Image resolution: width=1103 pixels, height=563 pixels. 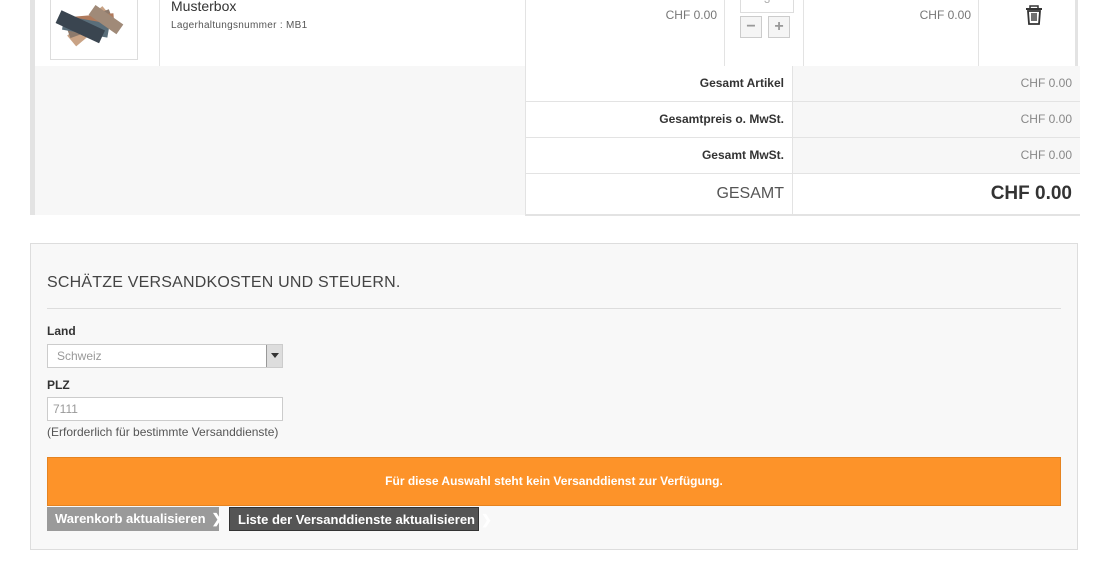 What do you see at coordinates (936, 194) in the screenshot?
I see `grand-total-value: CHF 0.00` at bounding box center [936, 194].